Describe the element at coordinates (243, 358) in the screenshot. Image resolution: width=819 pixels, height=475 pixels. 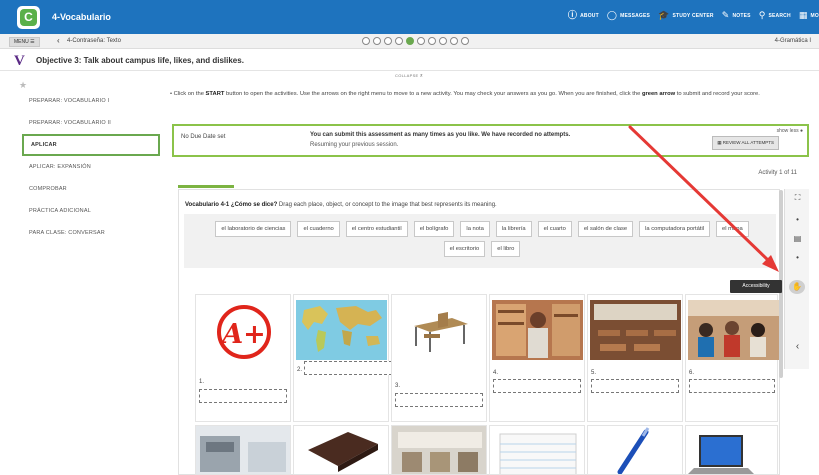
I see `image-cell-1: A+ 1.` at that location.